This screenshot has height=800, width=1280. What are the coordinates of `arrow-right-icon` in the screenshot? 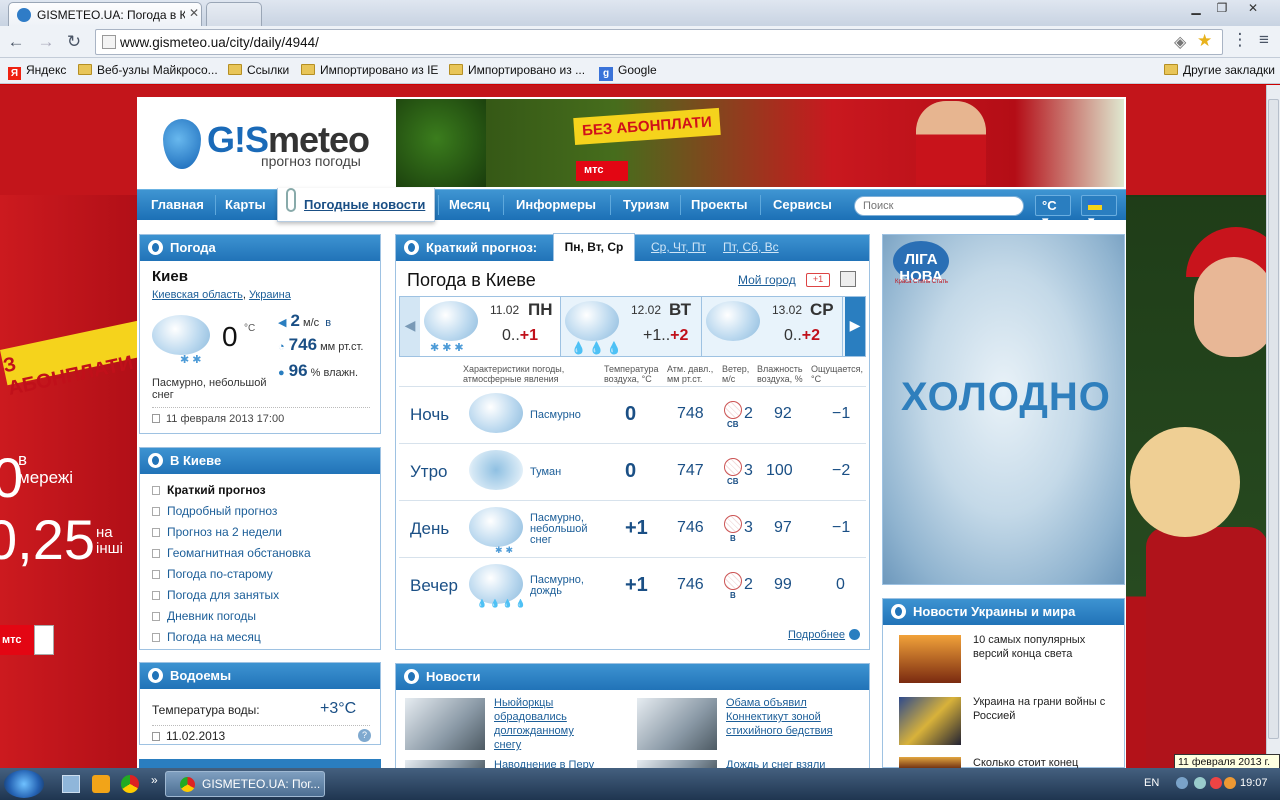 It's located at (854, 634).